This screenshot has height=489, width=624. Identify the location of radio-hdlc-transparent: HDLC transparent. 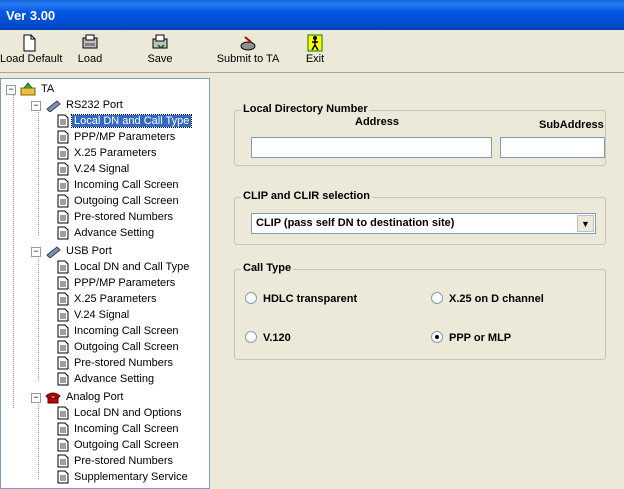
(301, 299).